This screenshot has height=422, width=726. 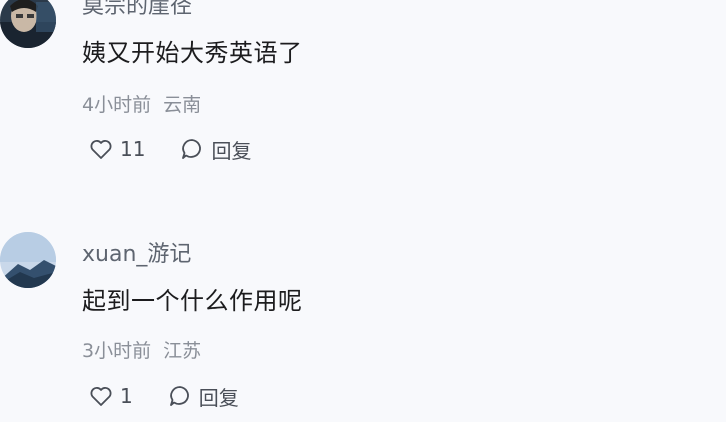 What do you see at coordinates (137, 10) in the screenshot?
I see `comment-username: 莫宗的崖径` at bounding box center [137, 10].